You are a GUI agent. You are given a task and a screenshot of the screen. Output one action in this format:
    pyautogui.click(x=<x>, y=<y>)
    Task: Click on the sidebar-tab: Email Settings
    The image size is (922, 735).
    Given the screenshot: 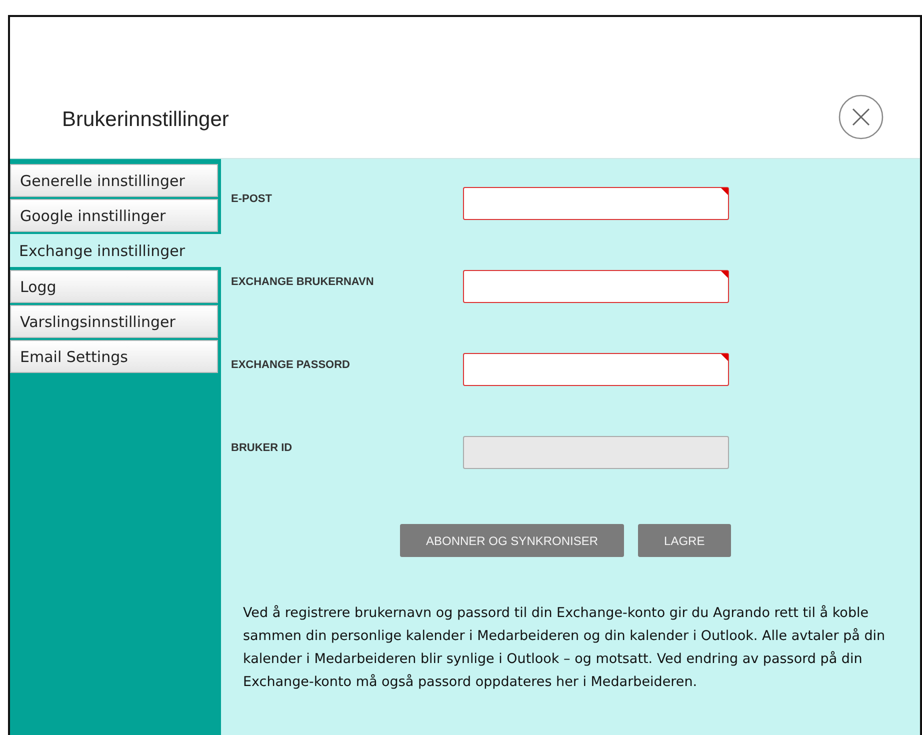 What is the action you would take?
    pyautogui.click(x=114, y=356)
    